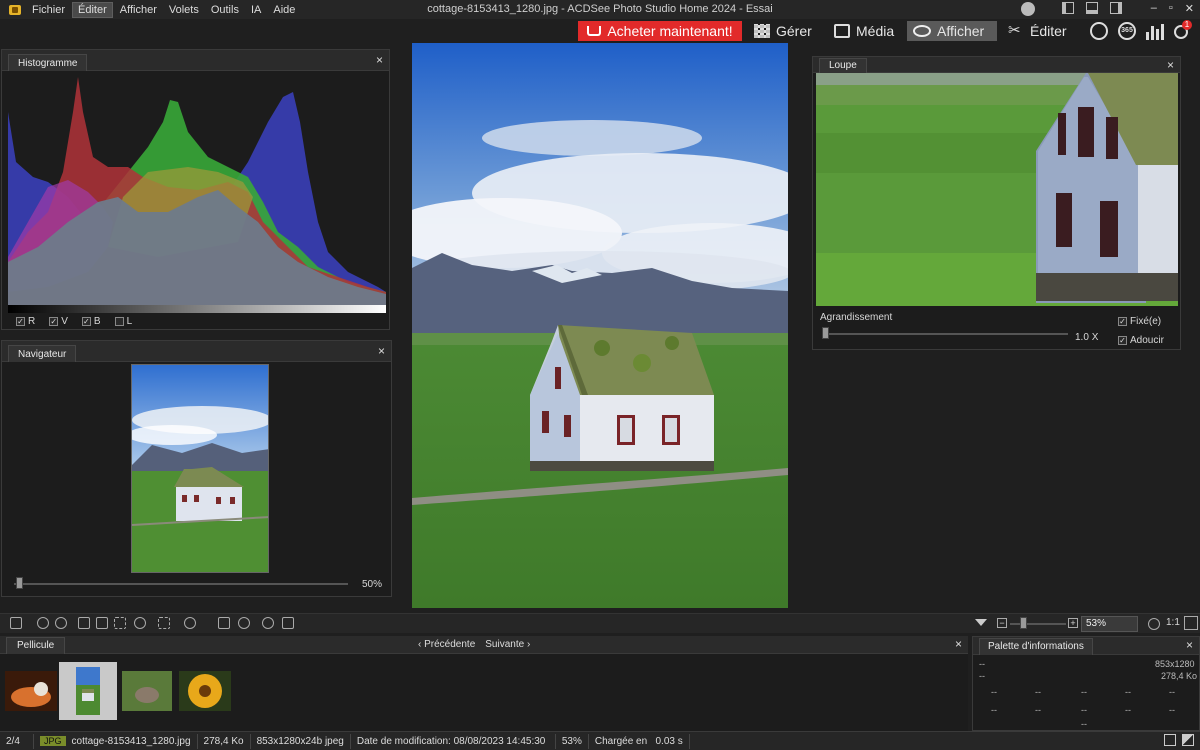 The image size is (1200, 750). Describe the element at coordinates (301, 741) in the screenshot. I see `status-dimensions: 853x1280x24b jpeg` at that location.